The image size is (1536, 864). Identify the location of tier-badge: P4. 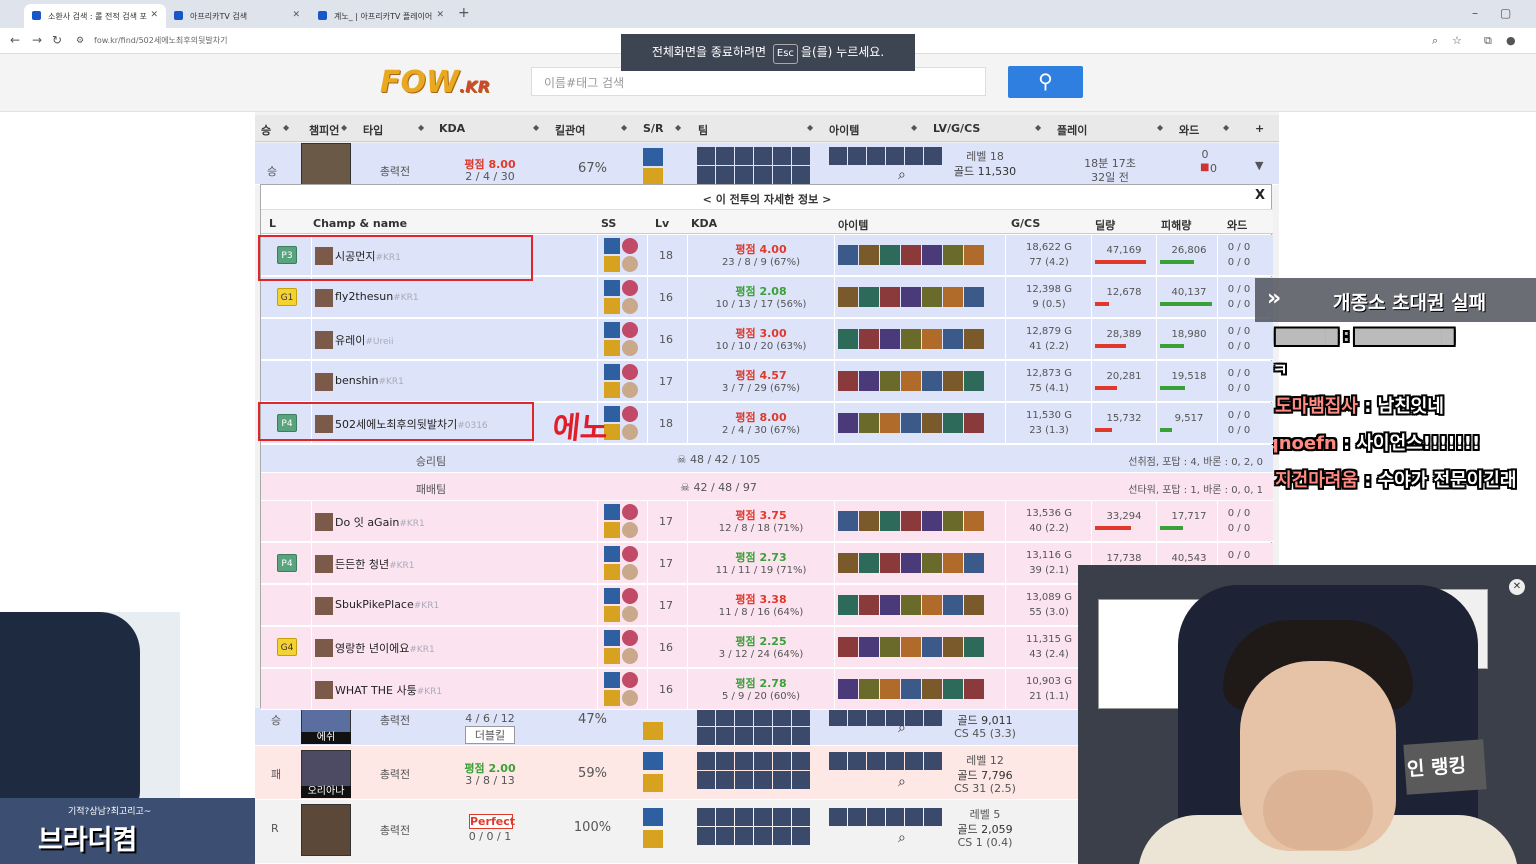
(287, 563).